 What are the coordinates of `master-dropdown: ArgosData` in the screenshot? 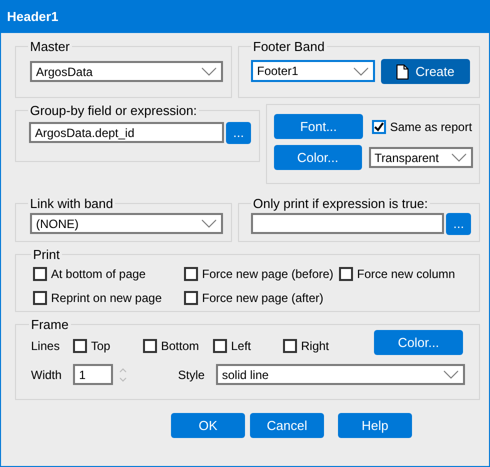 It's located at (126, 71).